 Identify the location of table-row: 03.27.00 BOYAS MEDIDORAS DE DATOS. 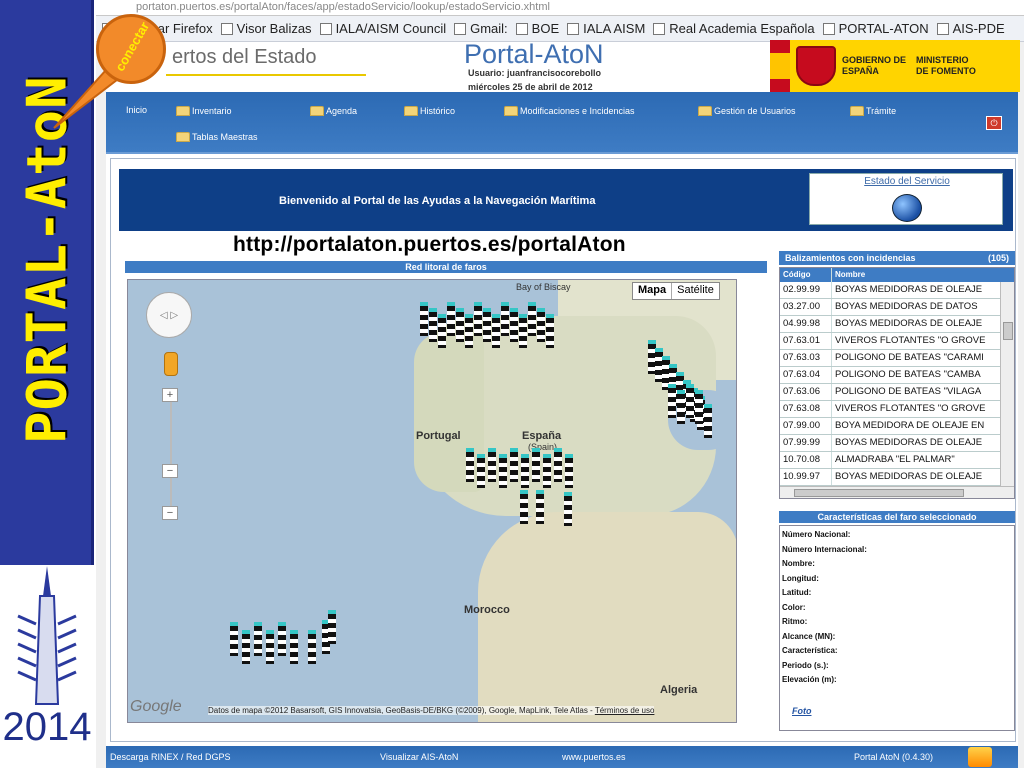
(897, 307).